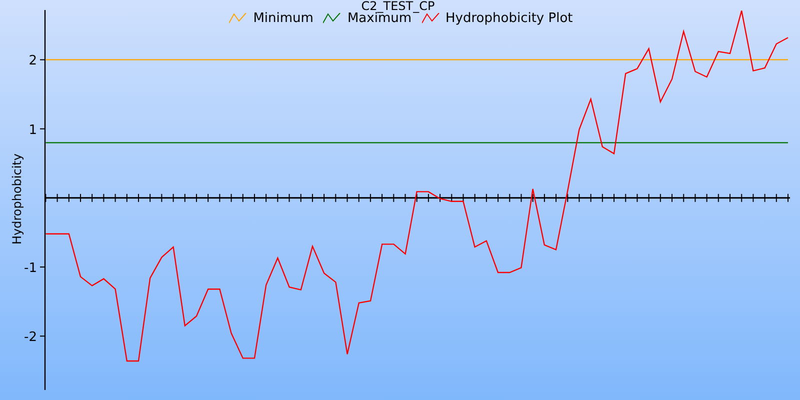 This screenshot has height=400, width=800. I want to click on chart-title: C2_TEST_CP, so click(398, 6).